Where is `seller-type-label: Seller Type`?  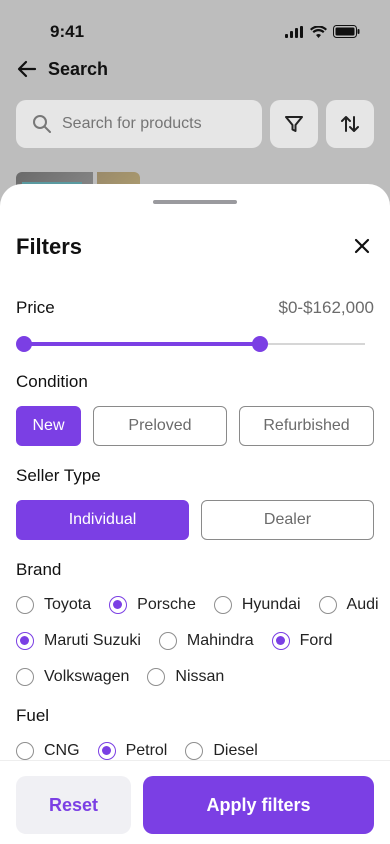
seller-type-label: Seller Type is located at coordinates (58, 475).